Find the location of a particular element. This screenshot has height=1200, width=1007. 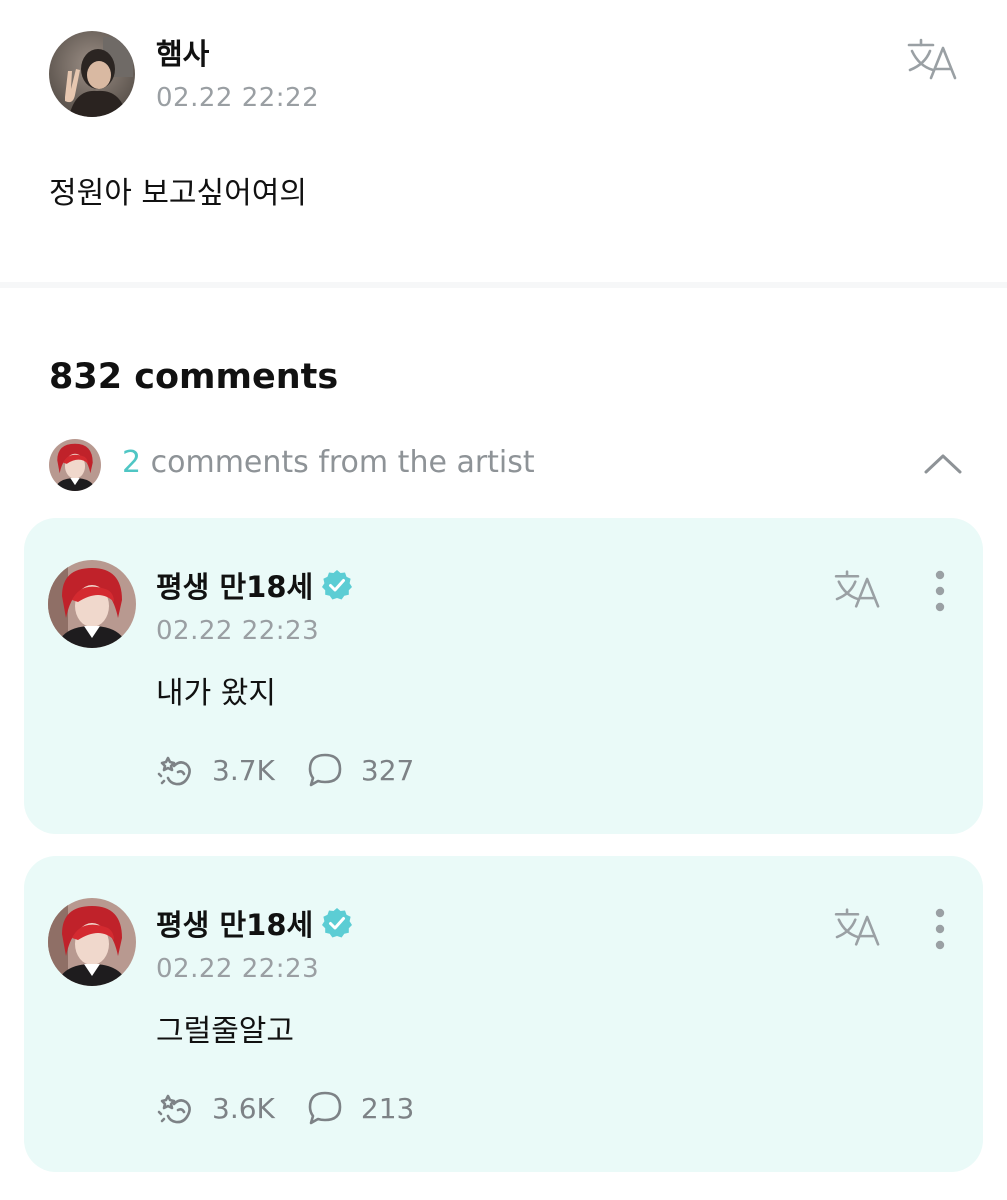

like-button: 3.6K is located at coordinates (215, 1108).